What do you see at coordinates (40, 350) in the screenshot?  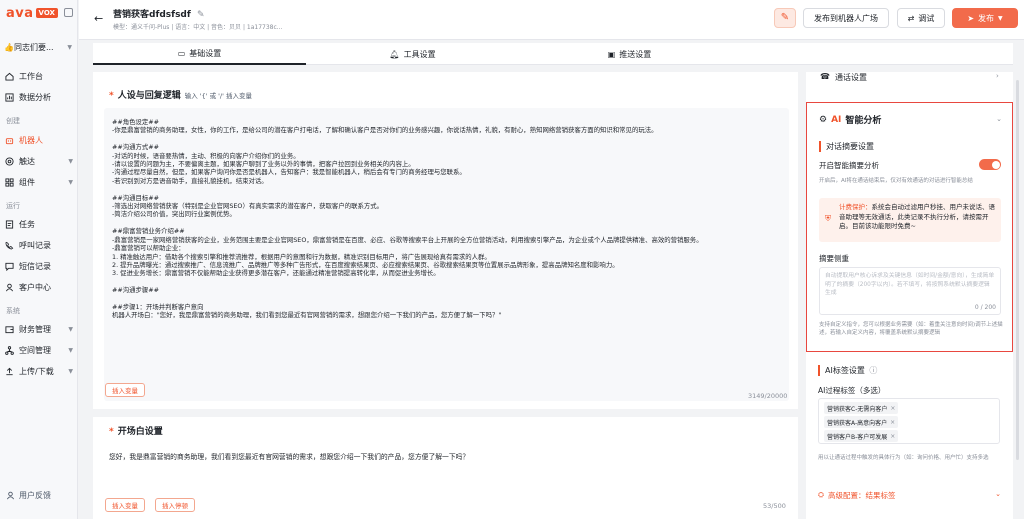 I see `sidebar-item-space: 空间管理 ▼` at bounding box center [40, 350].